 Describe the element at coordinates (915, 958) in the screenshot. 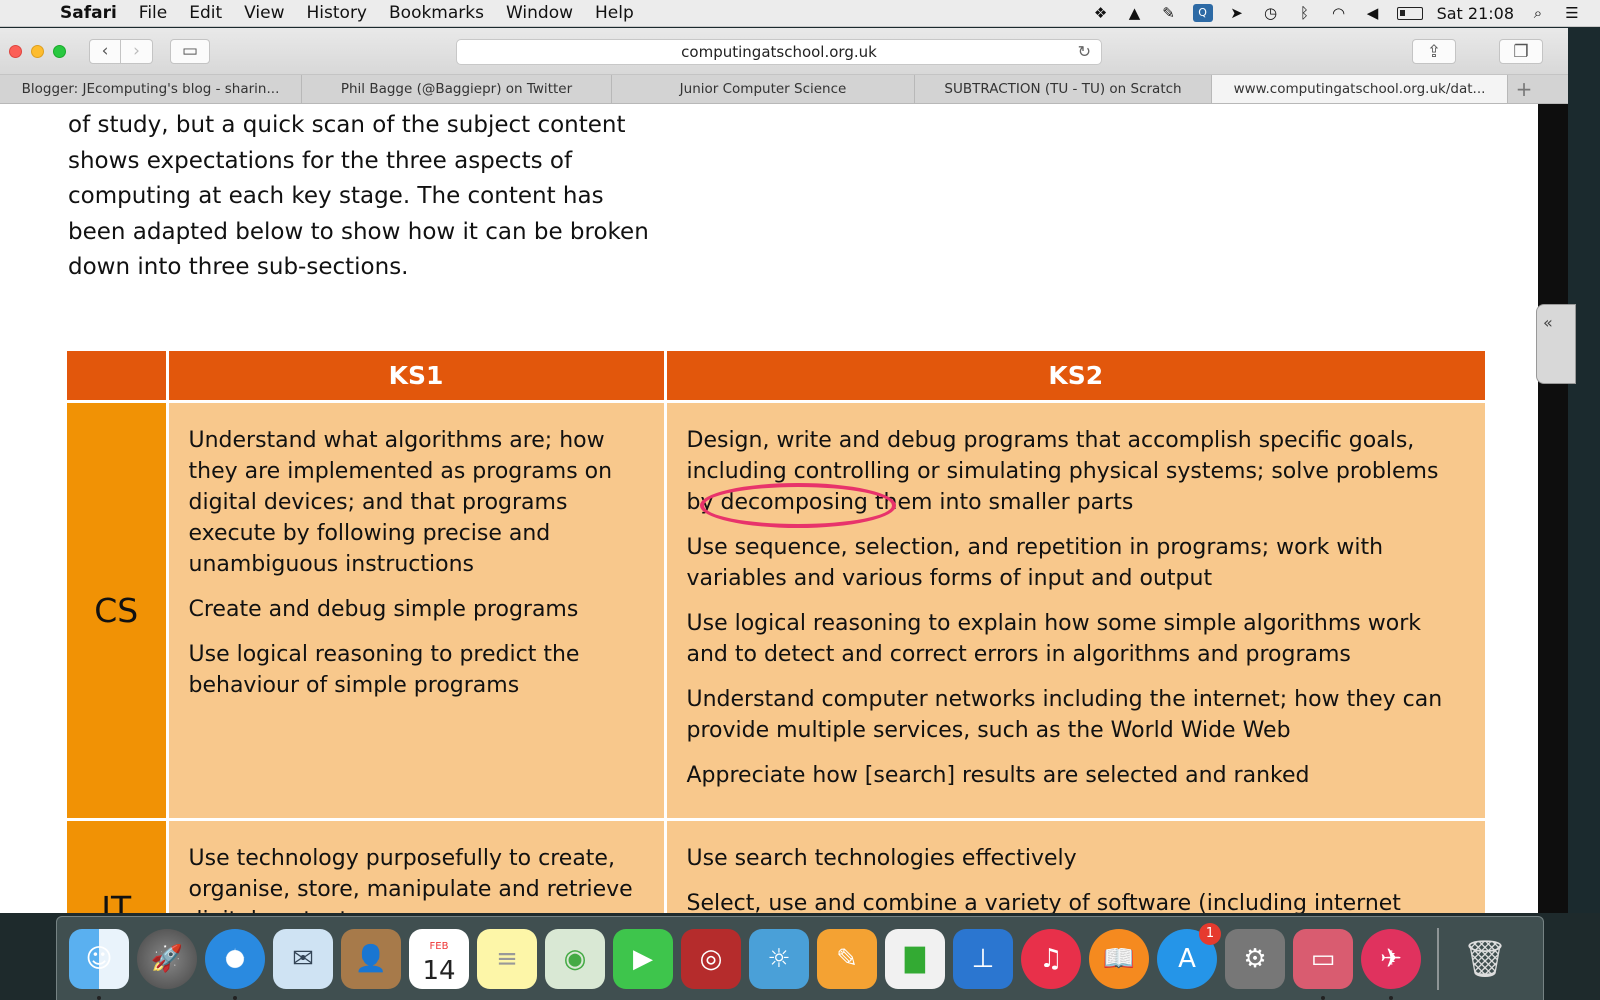

I see `numbers-icon: ▇` at that location.